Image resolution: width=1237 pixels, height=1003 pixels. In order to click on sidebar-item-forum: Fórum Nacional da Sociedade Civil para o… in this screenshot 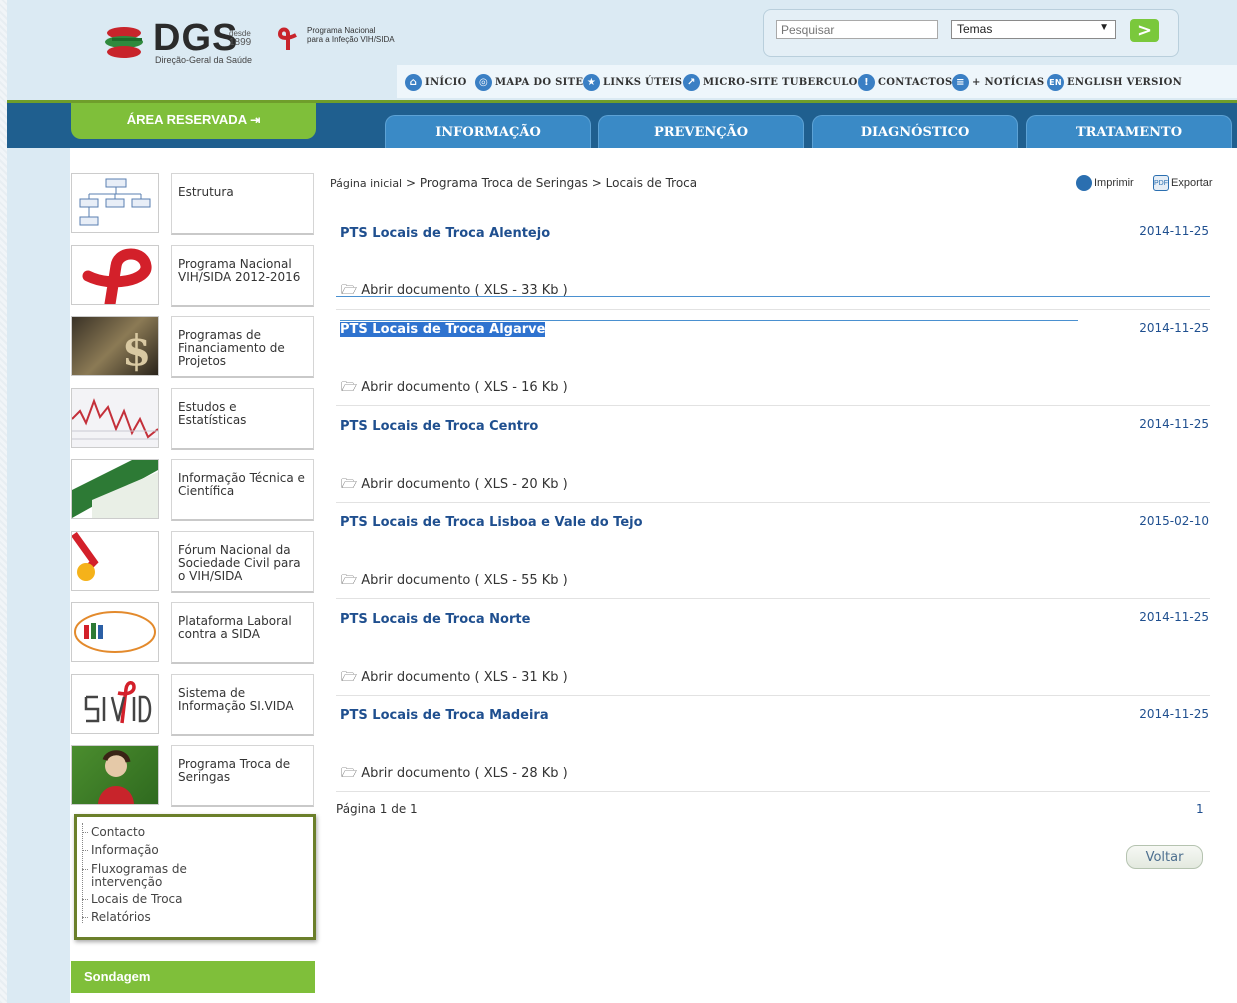, I will do `click(242, 562)`.